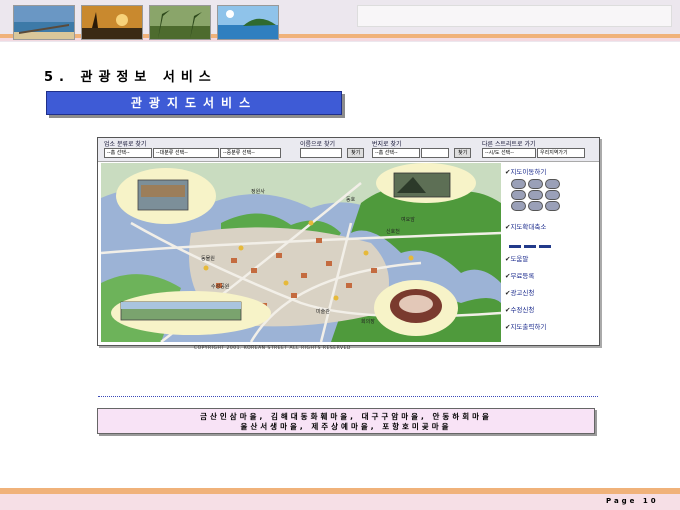 The height and width of the screenshot is (510, 680). Describe the element at coordinates (525, 326) in the screenshot. I see `sidebar-link-print-map: ✔지도출력하기` at that location.